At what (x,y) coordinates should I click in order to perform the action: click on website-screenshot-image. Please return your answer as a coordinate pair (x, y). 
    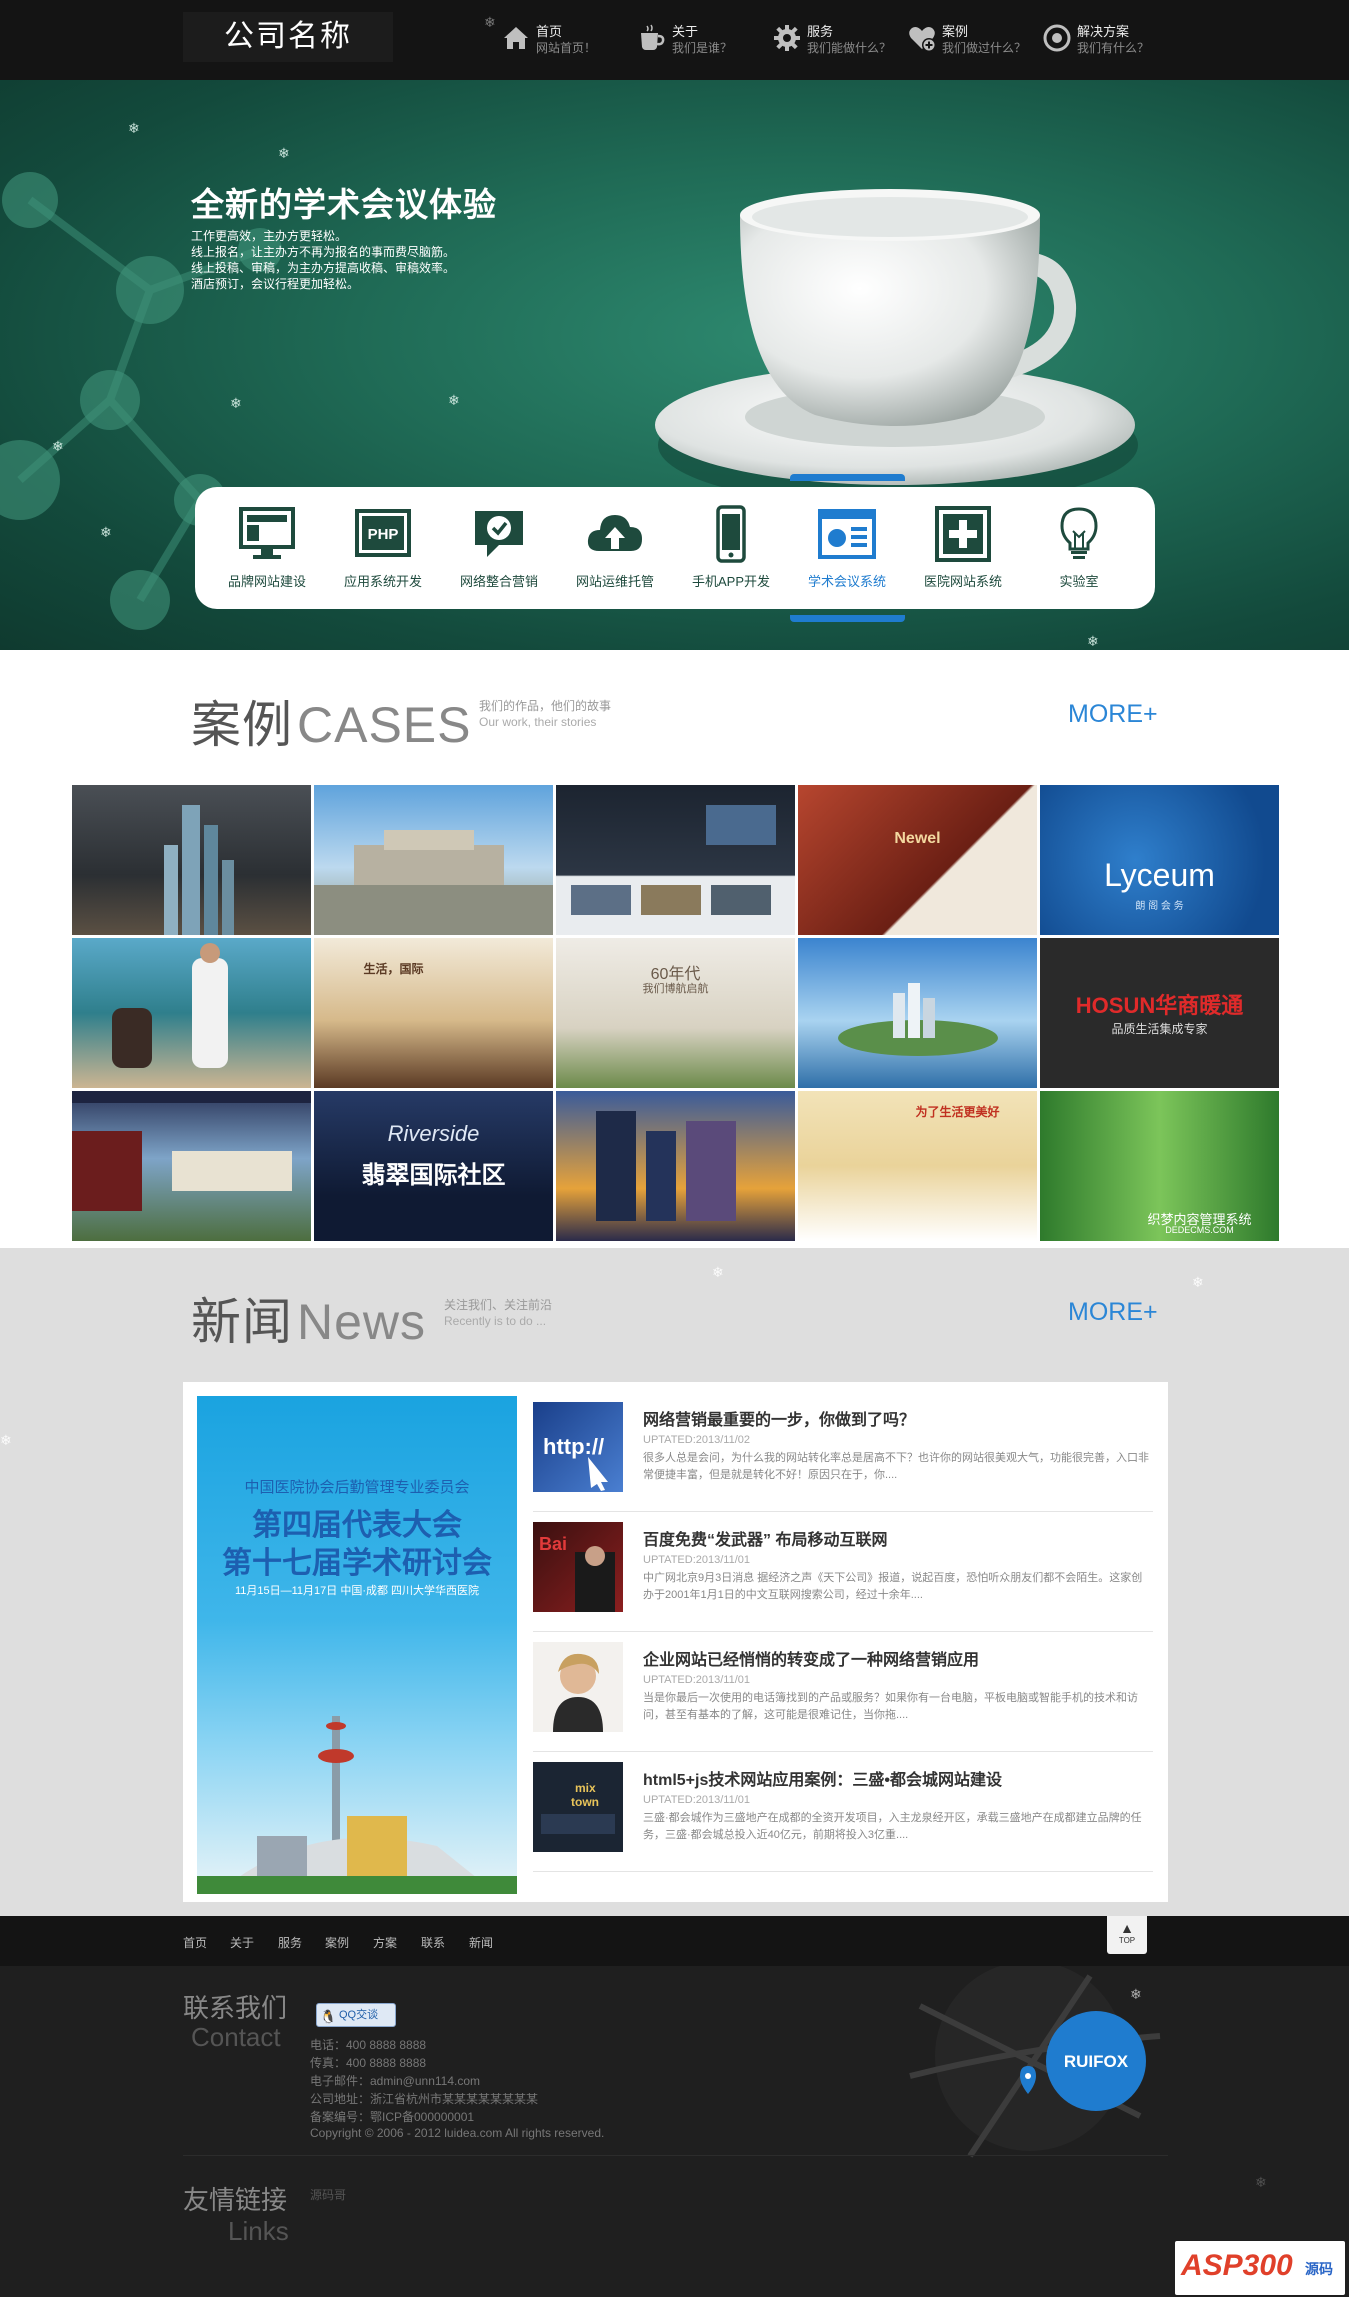
    Looking at the image, I should click on (673, 860).